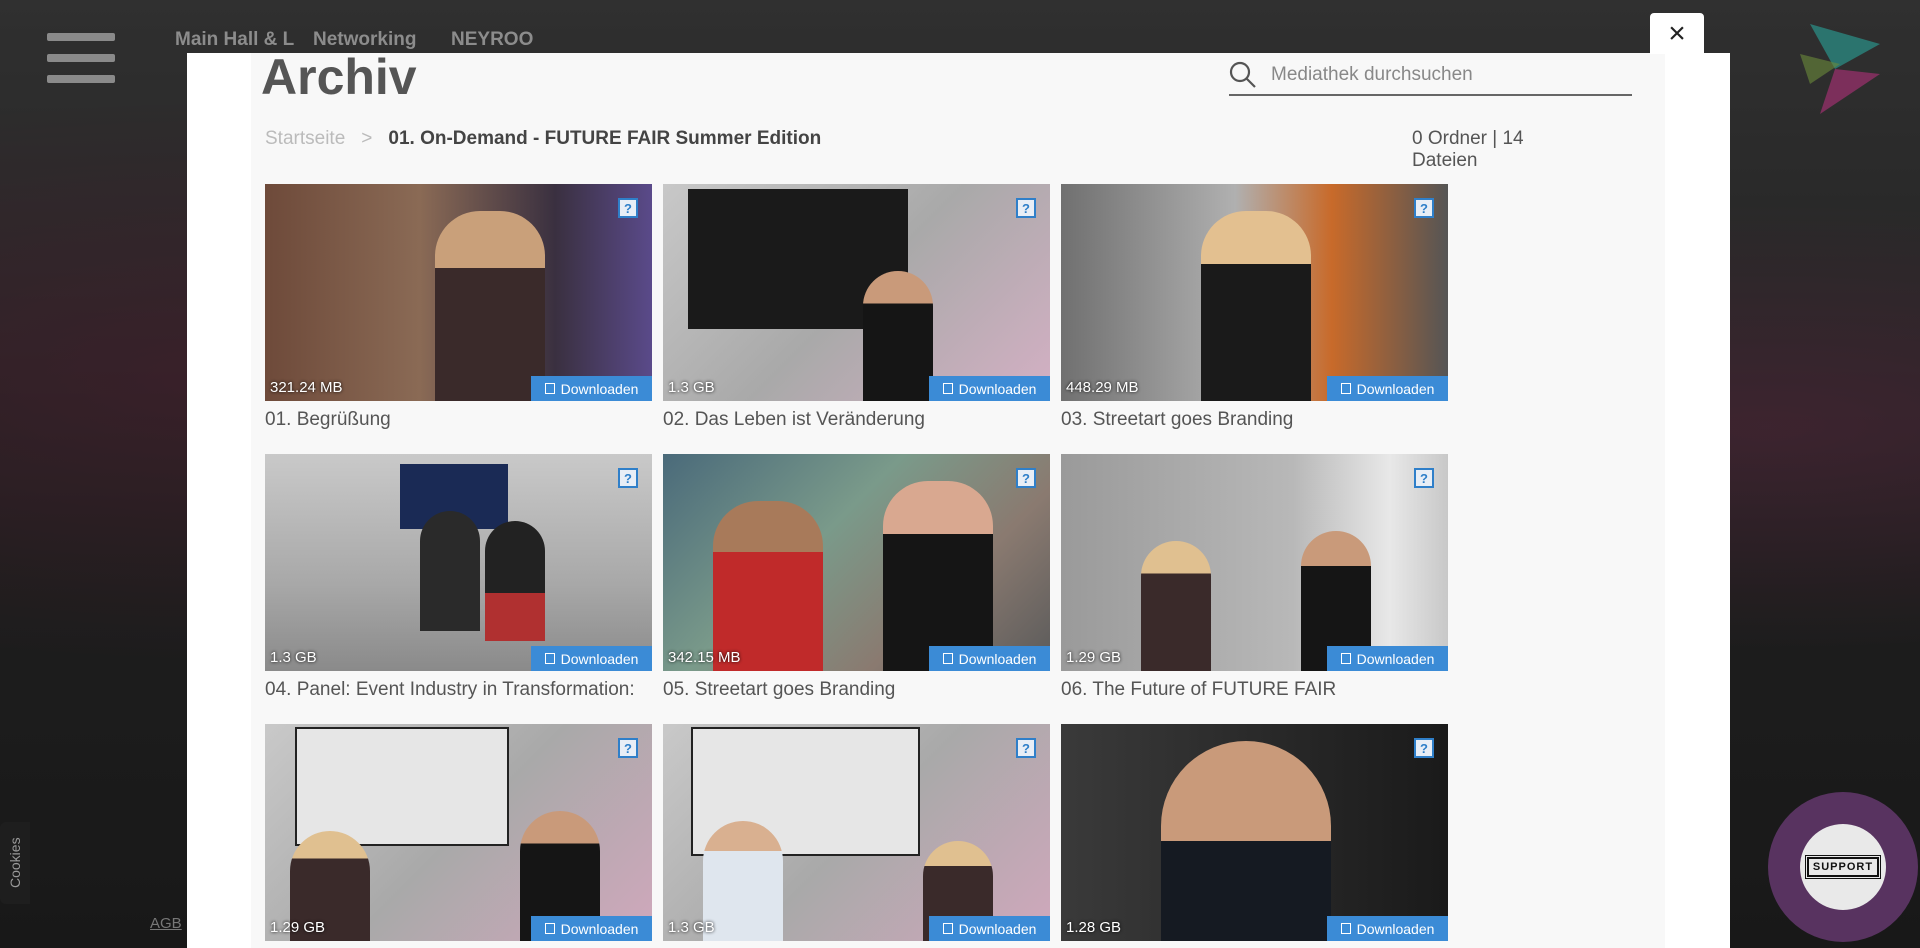 Image resolution: width=1920 pixels, height=948 pixels. I want to click on cookies-tab: Cookies, so click(15, 863).